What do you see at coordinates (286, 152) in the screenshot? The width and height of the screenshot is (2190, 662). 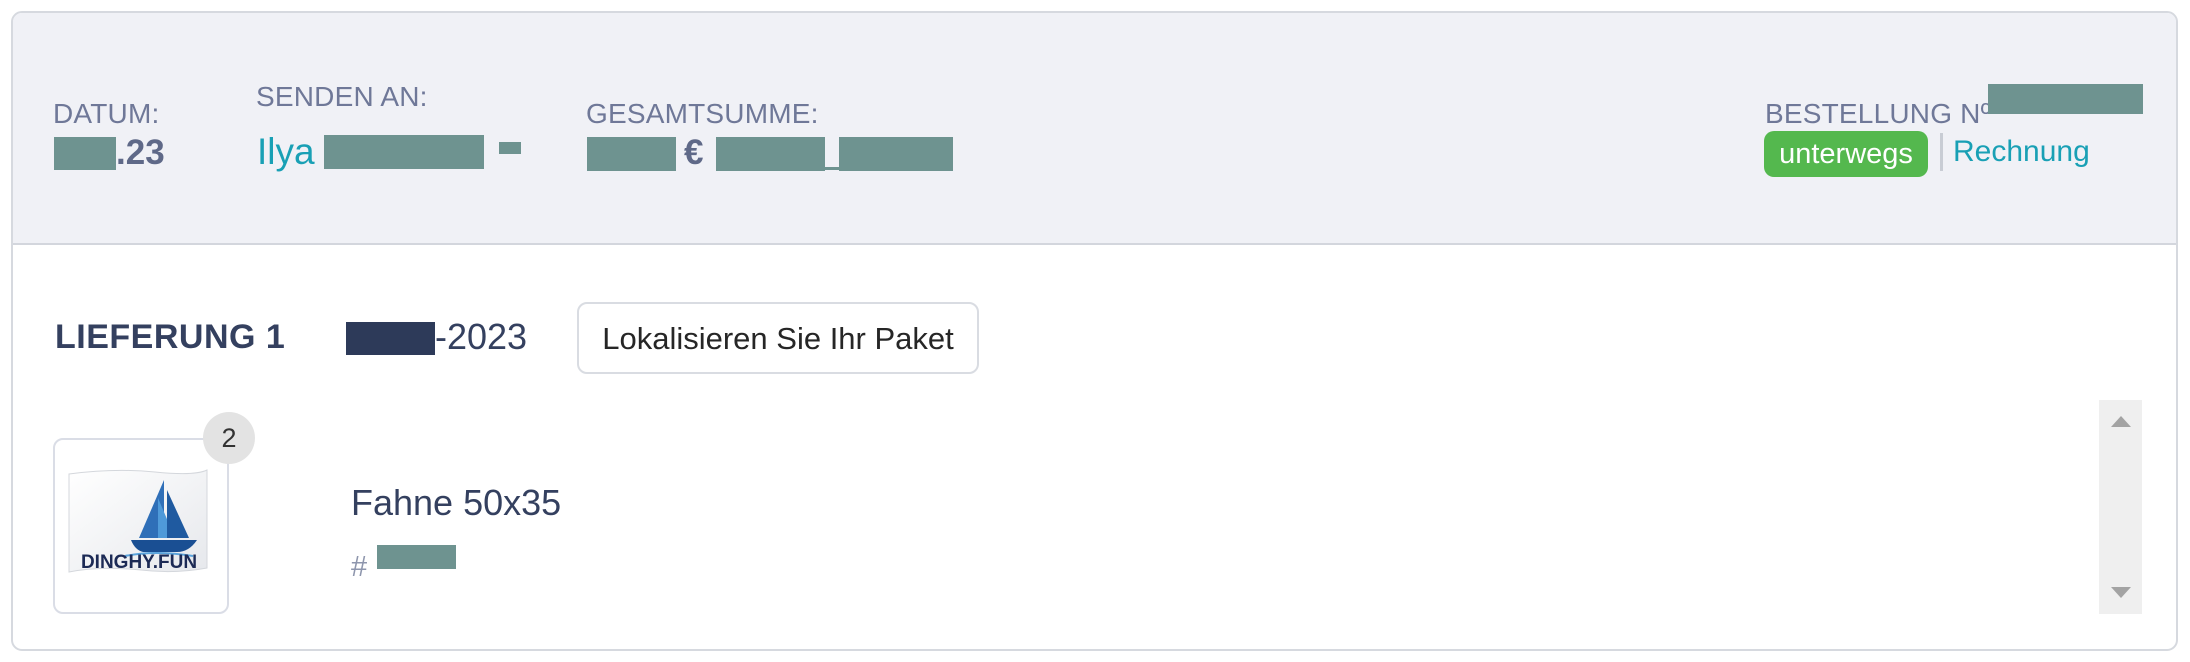 I see `ship-to-name: Ilya` at bounding box center [286, 152].